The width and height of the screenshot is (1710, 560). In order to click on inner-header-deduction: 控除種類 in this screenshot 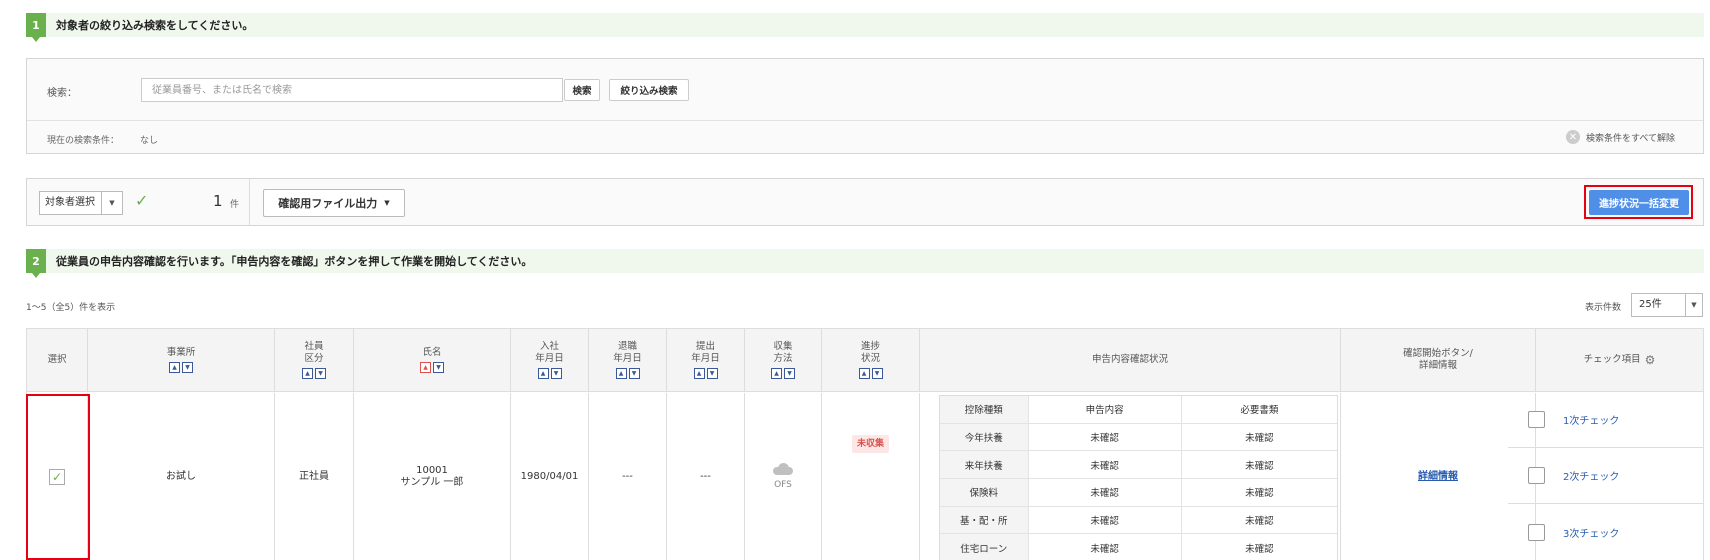, I will do `click(984, 409)`.